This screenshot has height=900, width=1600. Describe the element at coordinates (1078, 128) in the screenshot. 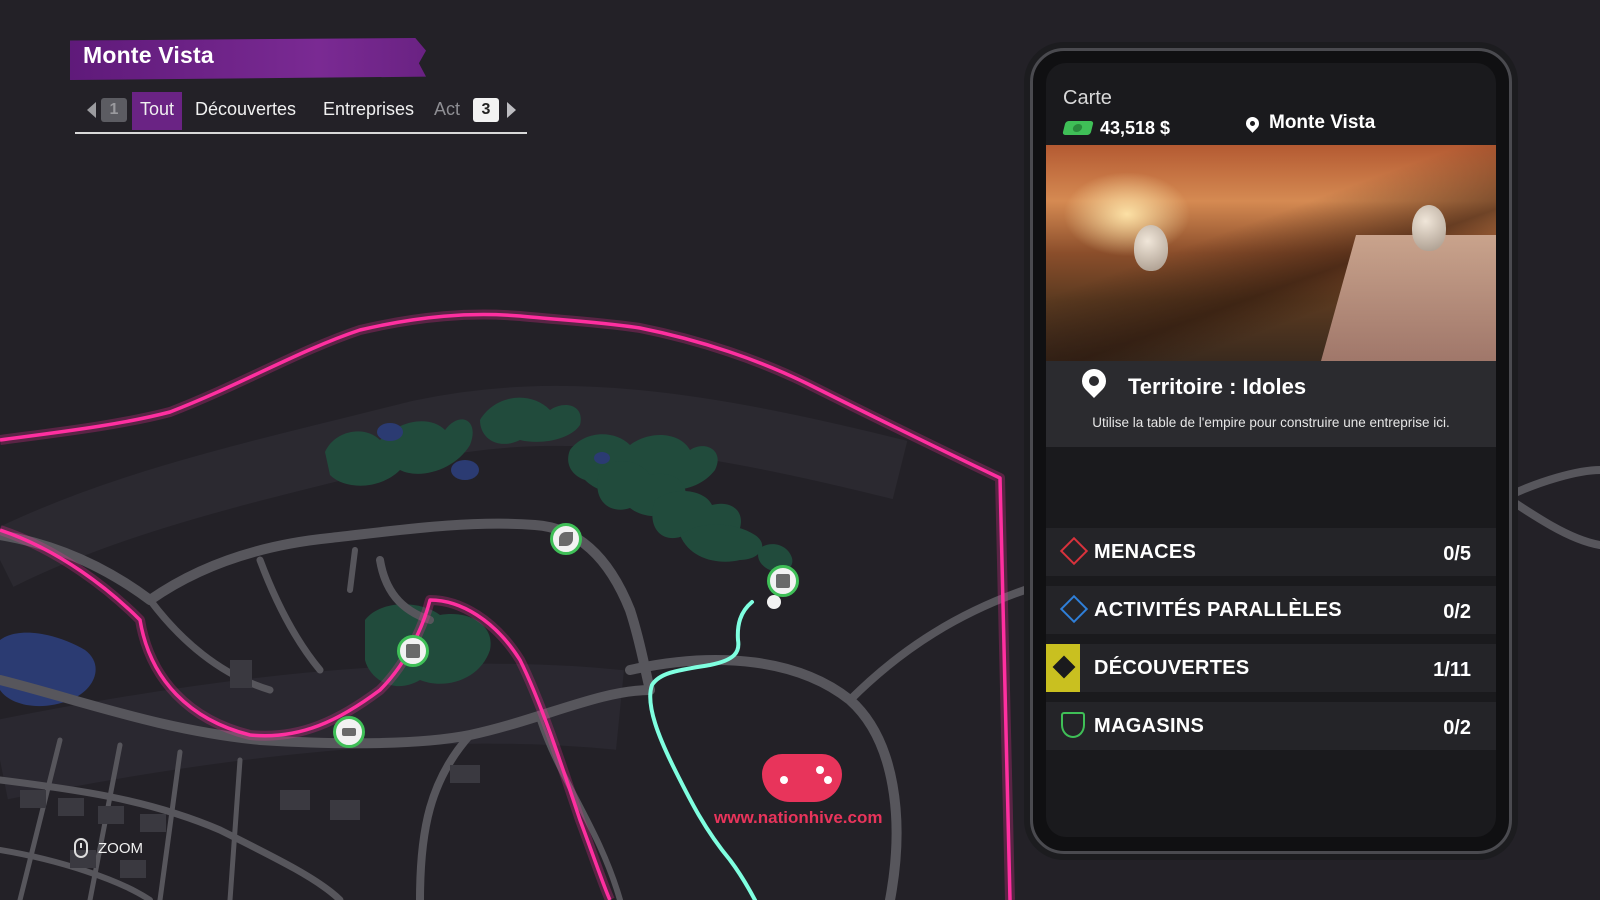

I see `cash-icon` at that location.